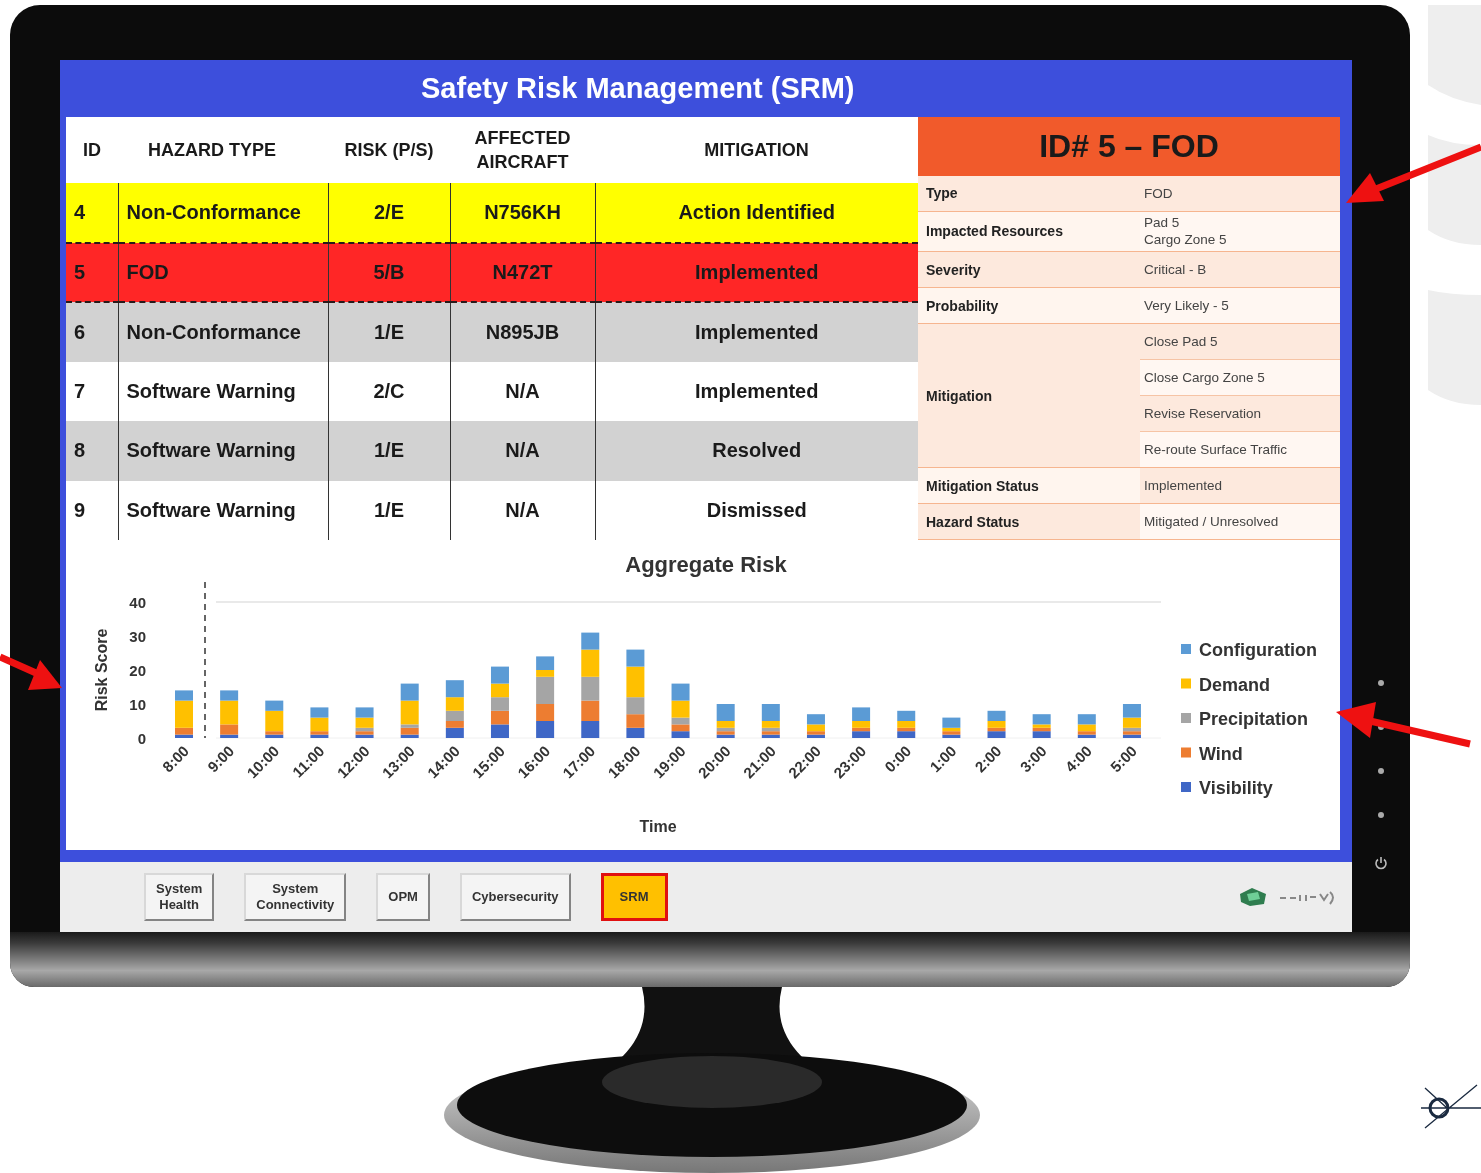 The width and height of the screenshot is (1481, 1173). What do you see at coordinates (92, 391) in the screenshot?
I see `table-cell: 7` at bounding box center [92, 391].